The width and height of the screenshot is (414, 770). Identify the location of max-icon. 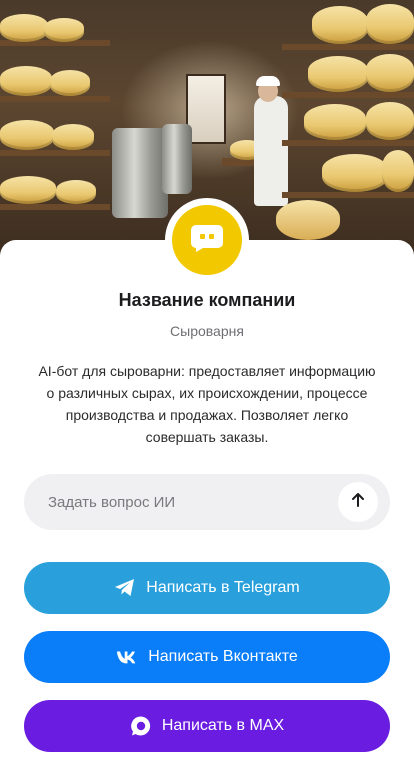
(141, 726).